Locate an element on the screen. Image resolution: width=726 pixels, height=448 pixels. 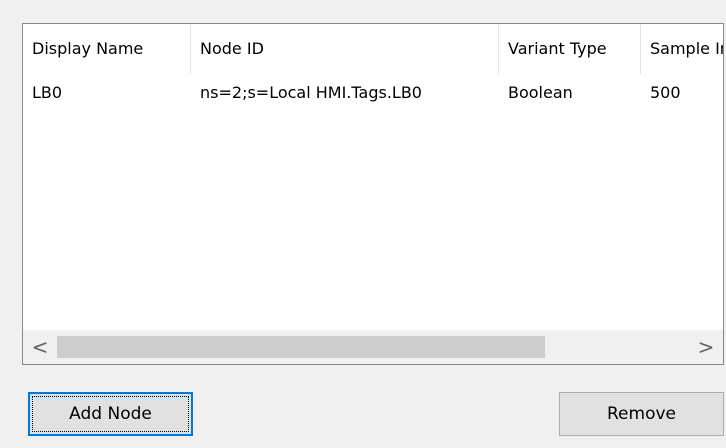
column-header-display-name: Display Name is located at coordinates (107, 49).